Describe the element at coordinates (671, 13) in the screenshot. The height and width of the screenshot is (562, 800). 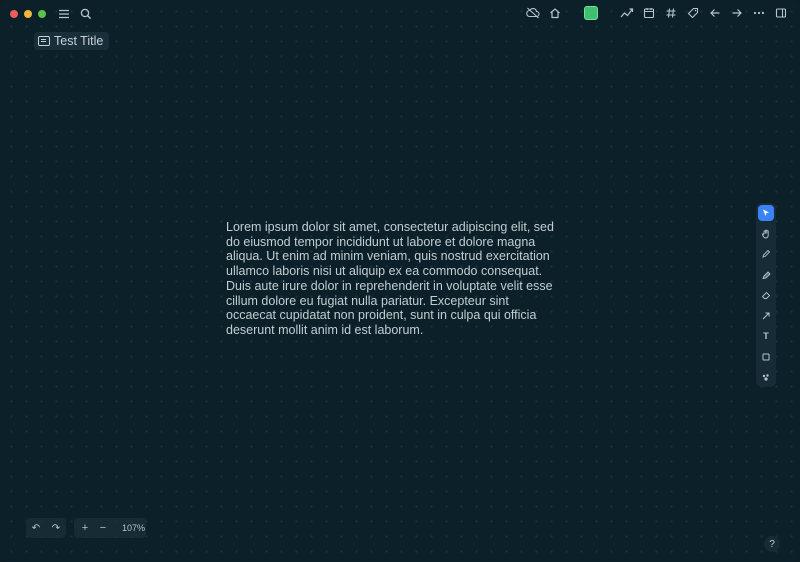
I see `hashtag-icon` at that location.